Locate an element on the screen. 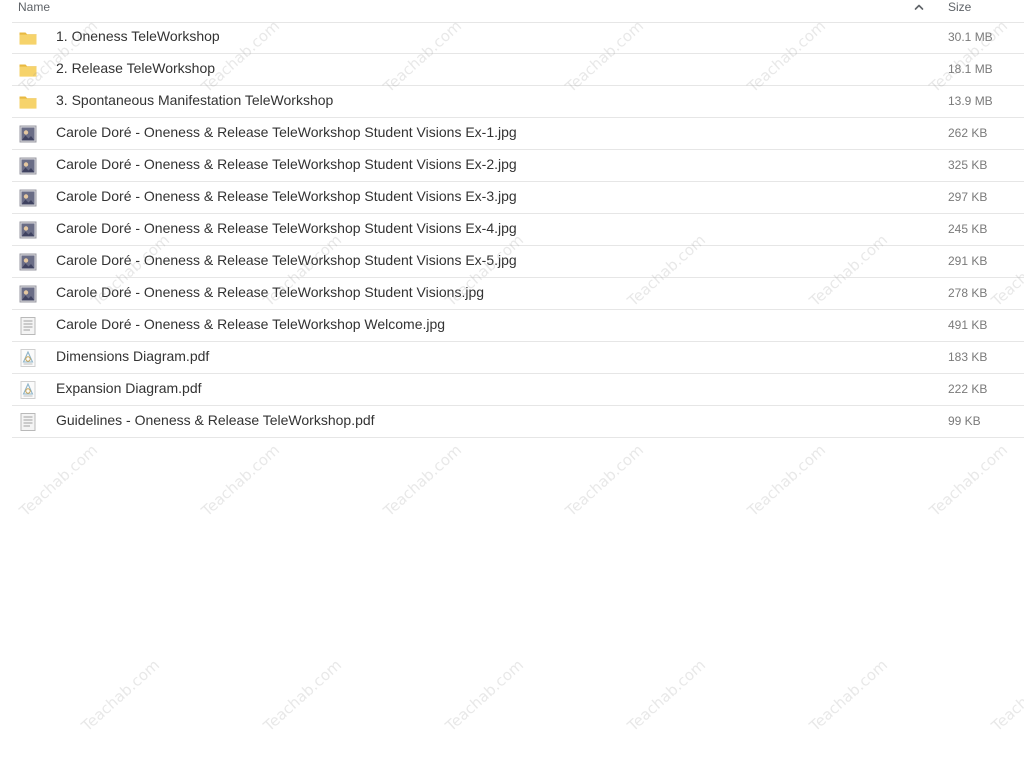 The width and height of the screenshot is (1024, 768). file-size: 30.1 MB is located at coordinates (970, 37).